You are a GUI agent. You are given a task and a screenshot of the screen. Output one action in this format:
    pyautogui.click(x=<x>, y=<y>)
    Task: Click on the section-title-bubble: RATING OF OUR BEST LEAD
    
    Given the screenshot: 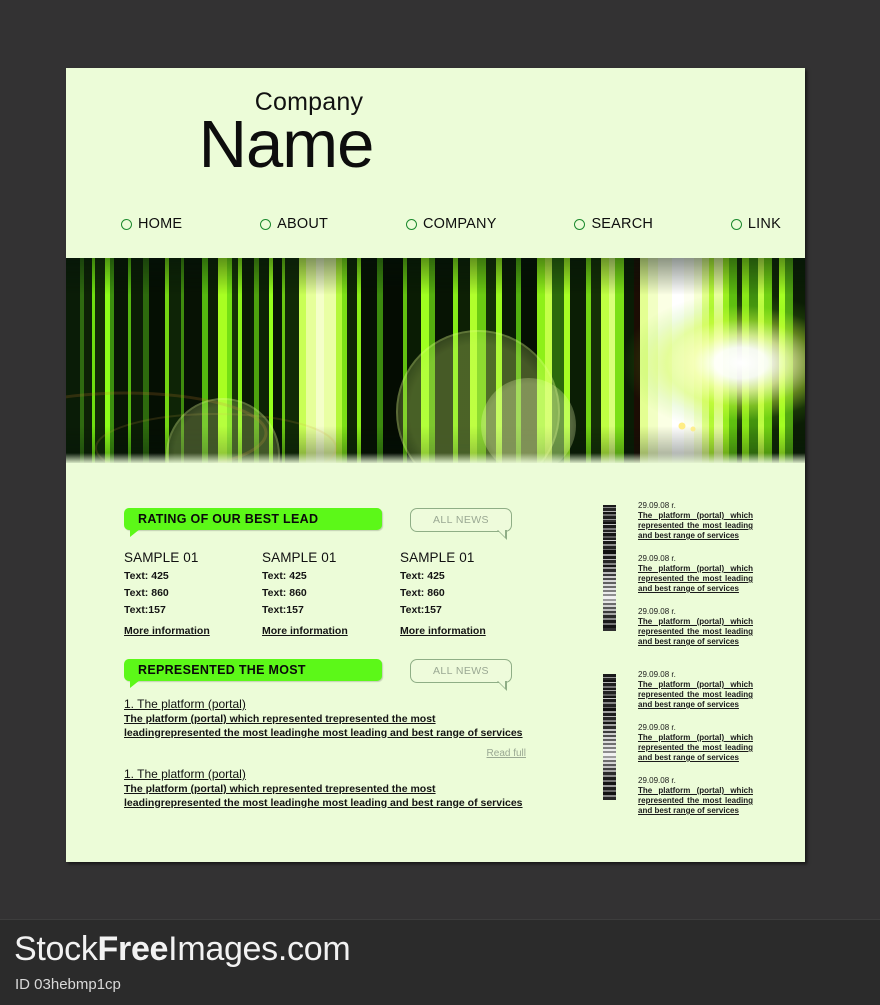 What is the action you would take?
    pyautogui.click(x=253, y=522)
    